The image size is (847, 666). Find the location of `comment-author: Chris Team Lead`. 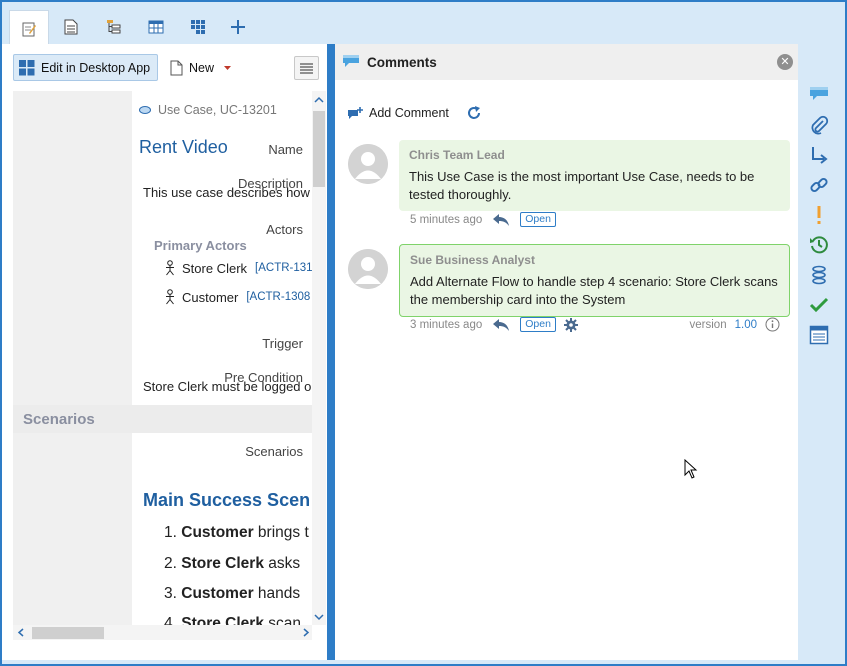

comment-author: Chris Team Lead is located at coordinates (457, 155).